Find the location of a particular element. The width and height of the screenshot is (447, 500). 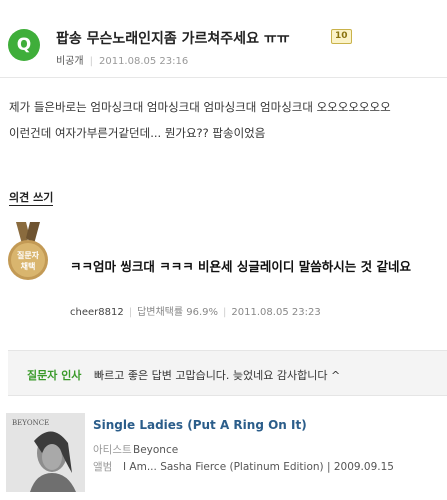

album-label: 앨범 is located at coordinates (103, 467).